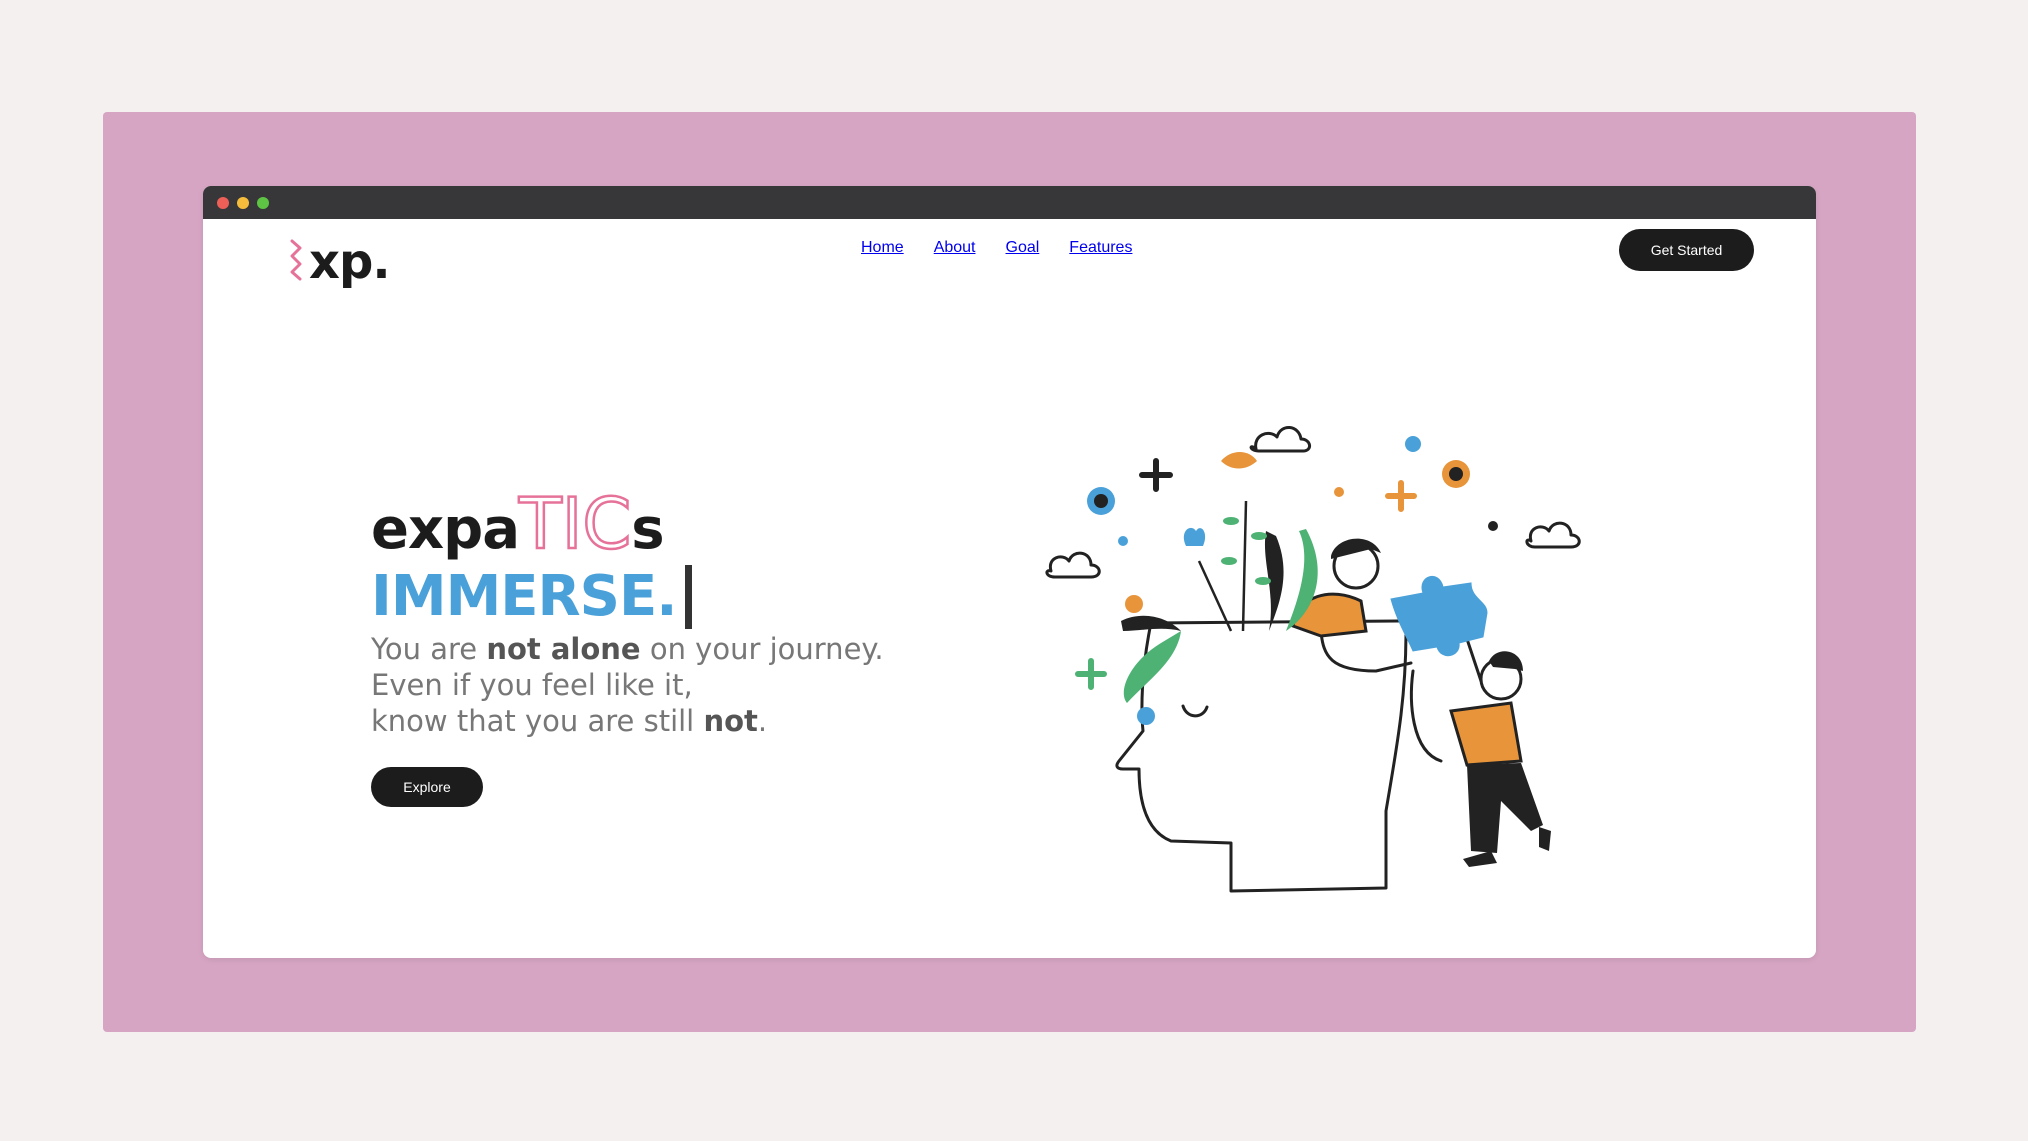 The height and width of the screenshot is (1141, 2028). What do you see at coordinates (1100, 248) in the screenshot?
I see `nav-item-features: Features` at bounding box center [1100, 248].